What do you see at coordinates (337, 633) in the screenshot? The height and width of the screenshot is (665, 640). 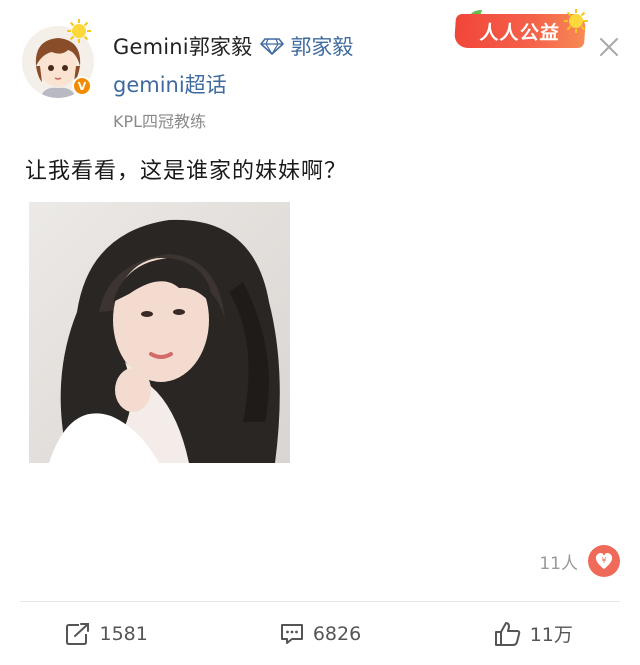 I see `comment-count: 6826` at bounding box center [337, 633].